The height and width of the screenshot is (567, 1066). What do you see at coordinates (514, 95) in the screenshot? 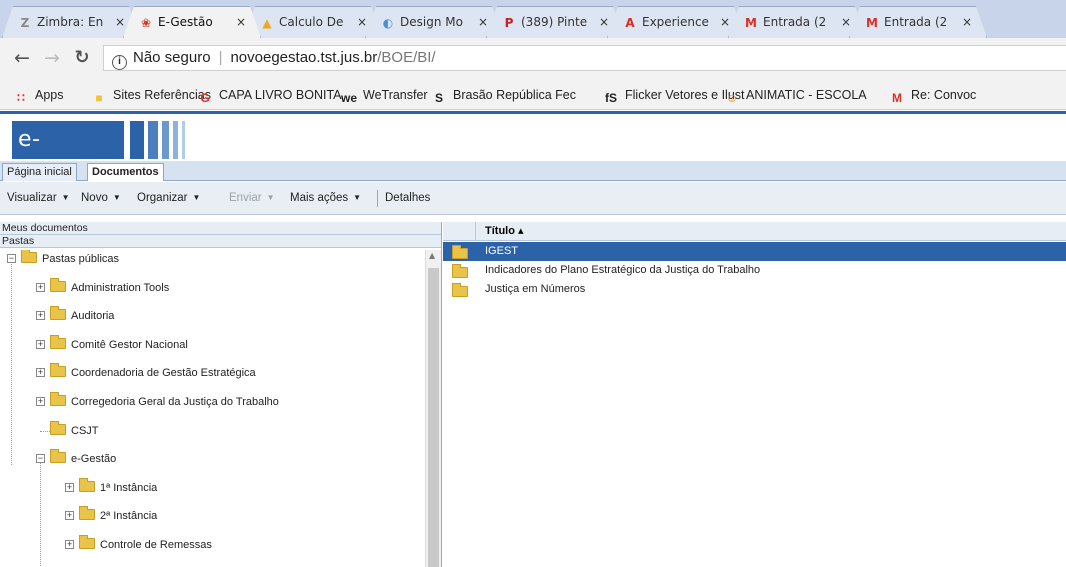
I see `bookmark-label: Brasão República Fec` at bounding box center [514, 95].